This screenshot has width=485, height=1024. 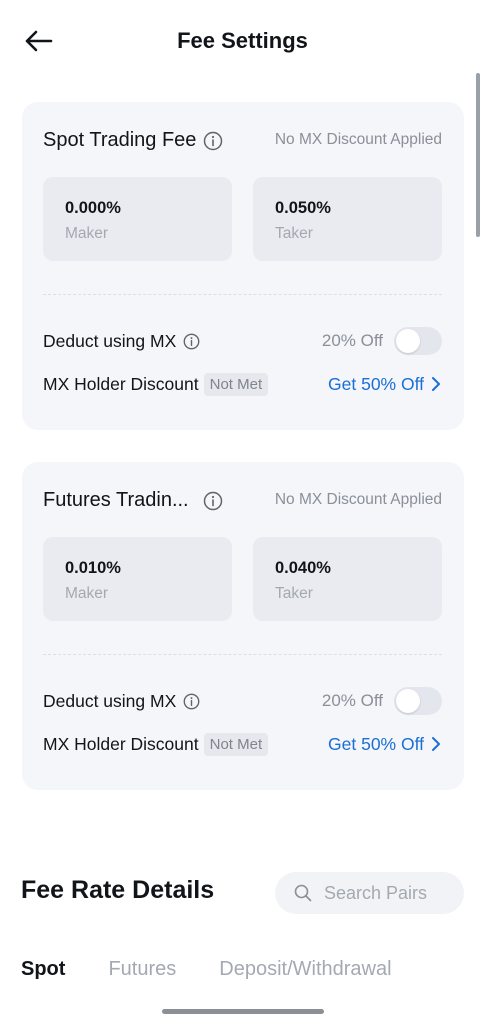 What do you see at coordinates (352, 340) in the screenshot?
I see `spot-deduct-off: 20% Off` at bounding box center [352, 340].